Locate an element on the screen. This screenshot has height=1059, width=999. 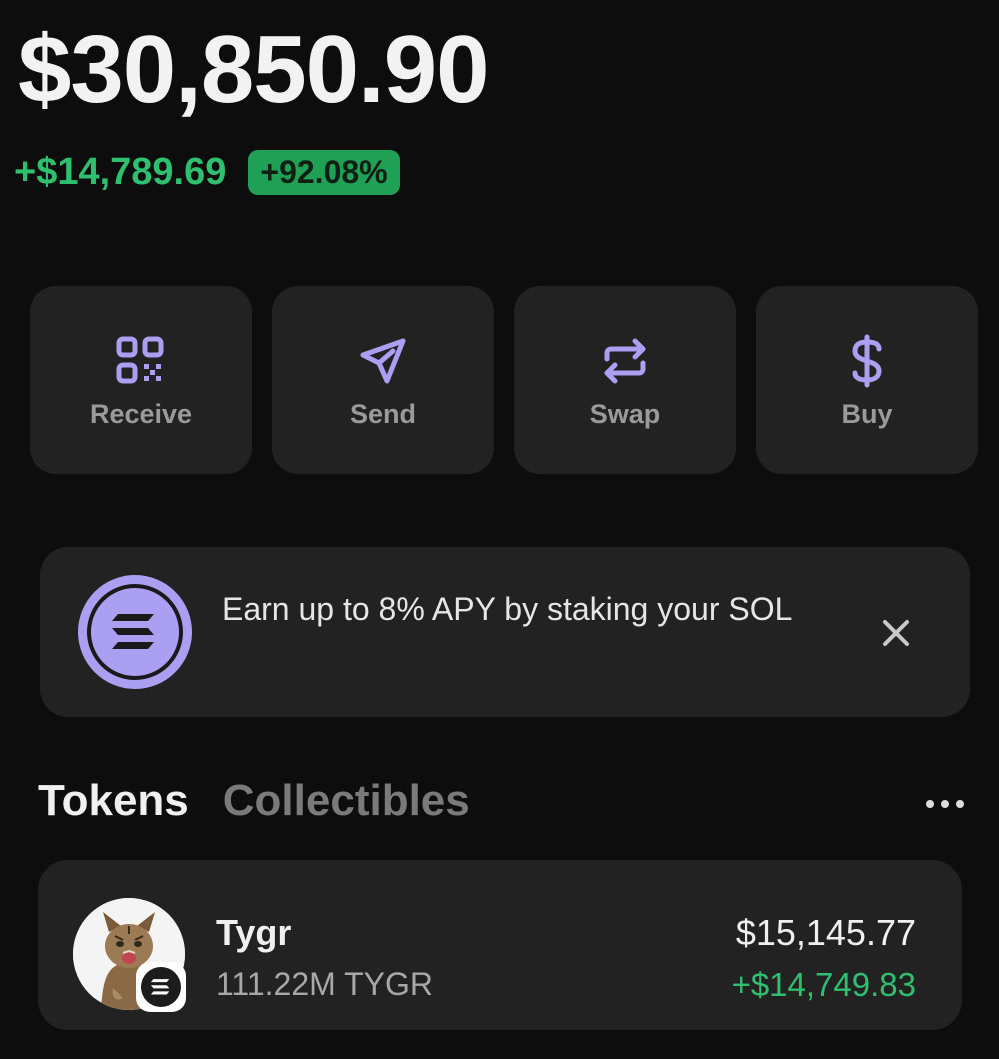
send-button: Send is located at coordinates (383, 380).